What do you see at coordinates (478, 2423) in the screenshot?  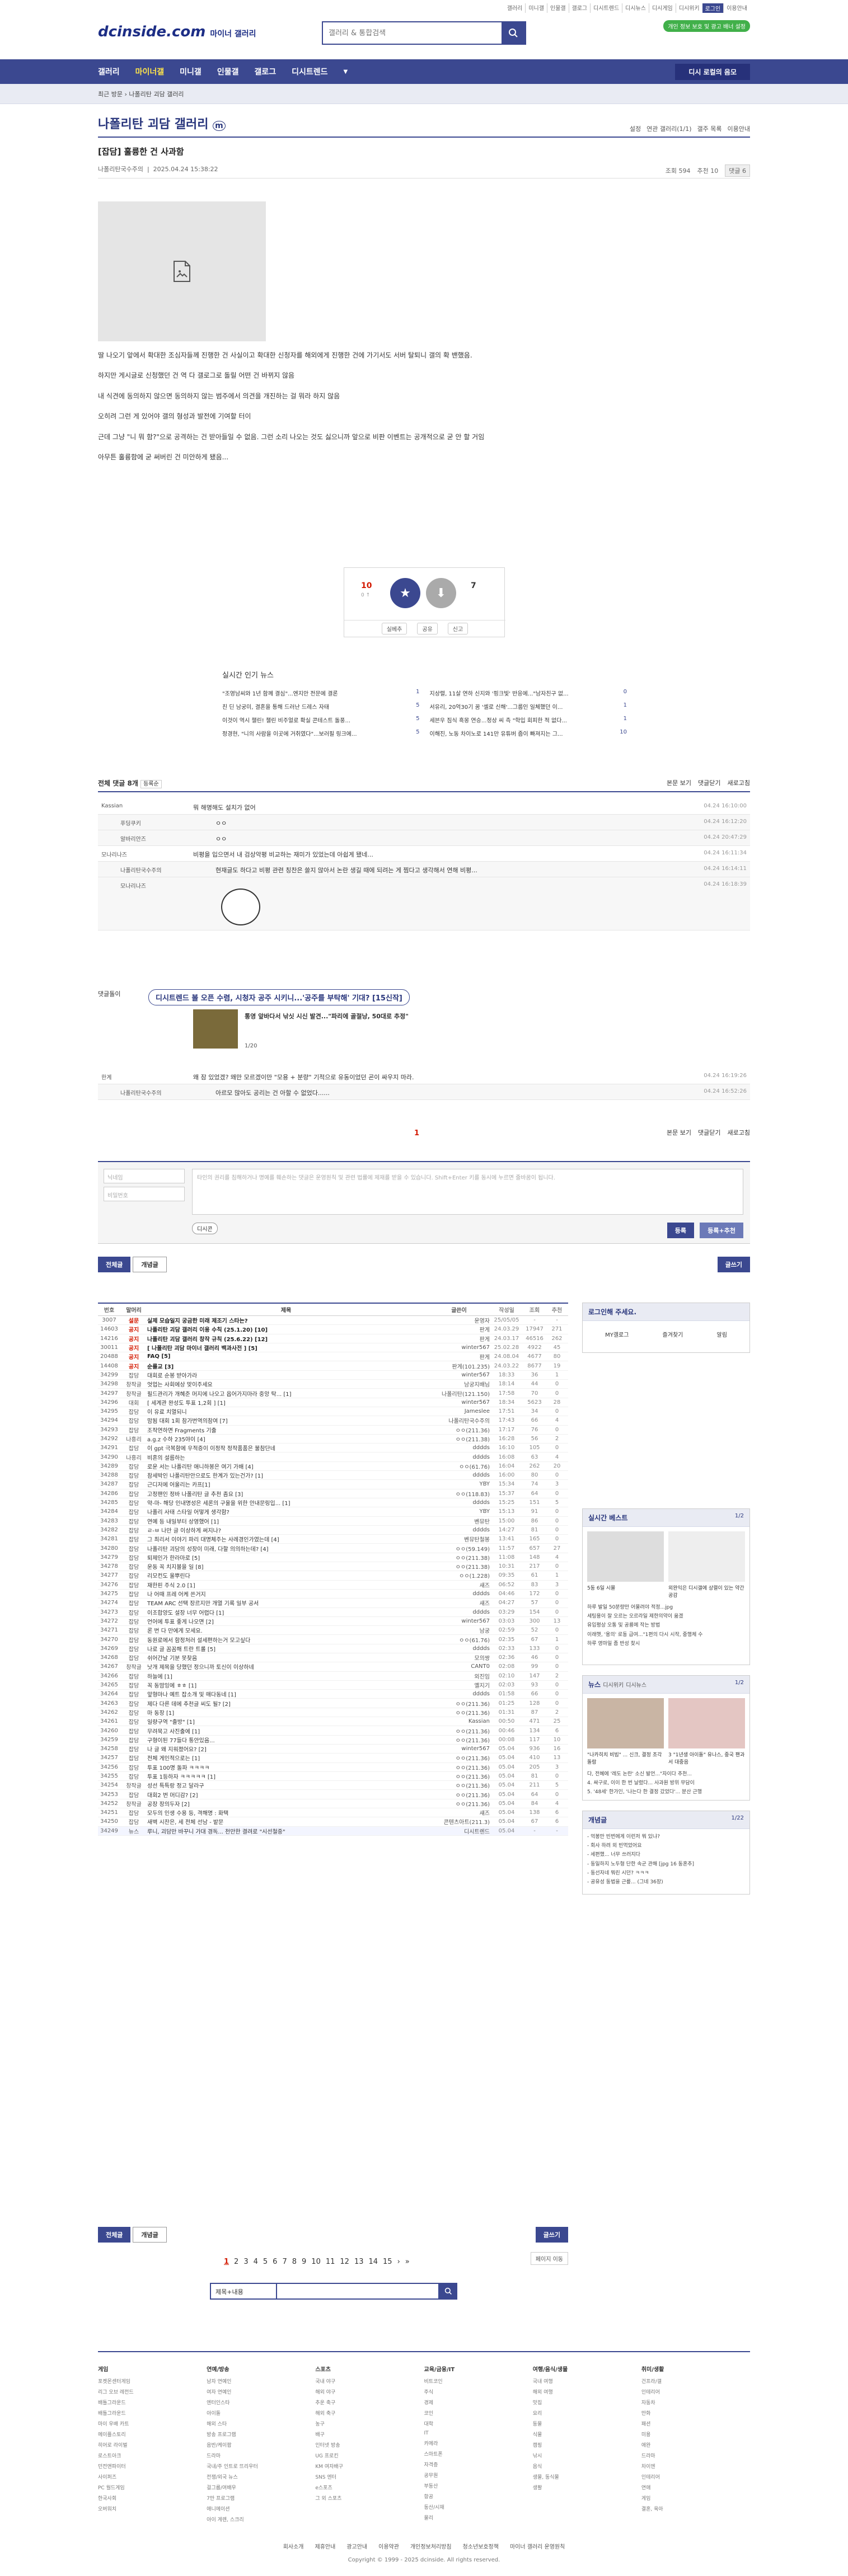 I see `footer-link: 대학` at bounding box center [478, 2423].